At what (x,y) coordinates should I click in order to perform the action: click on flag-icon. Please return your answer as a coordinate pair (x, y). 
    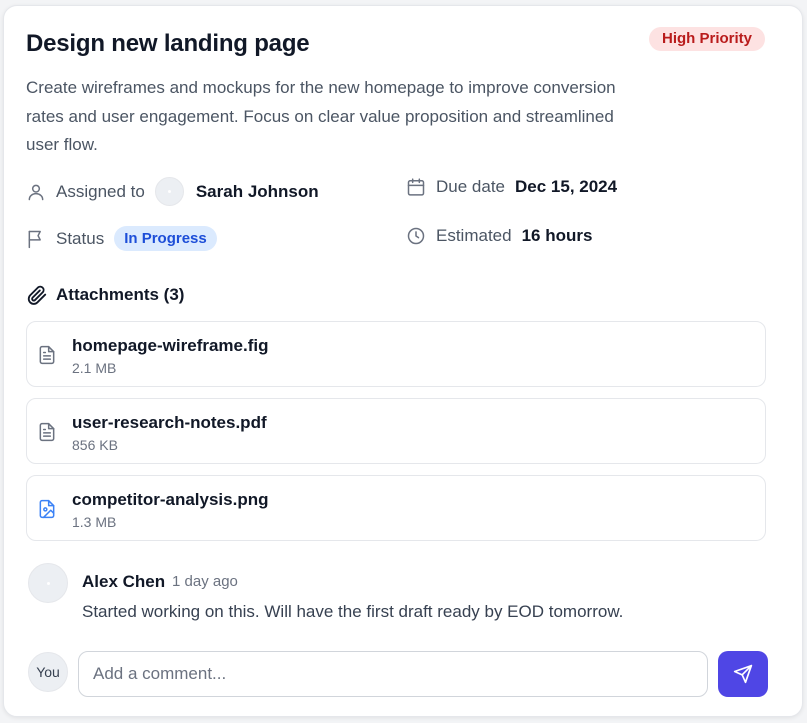
    Looking at the image, I should click on (36, 239).